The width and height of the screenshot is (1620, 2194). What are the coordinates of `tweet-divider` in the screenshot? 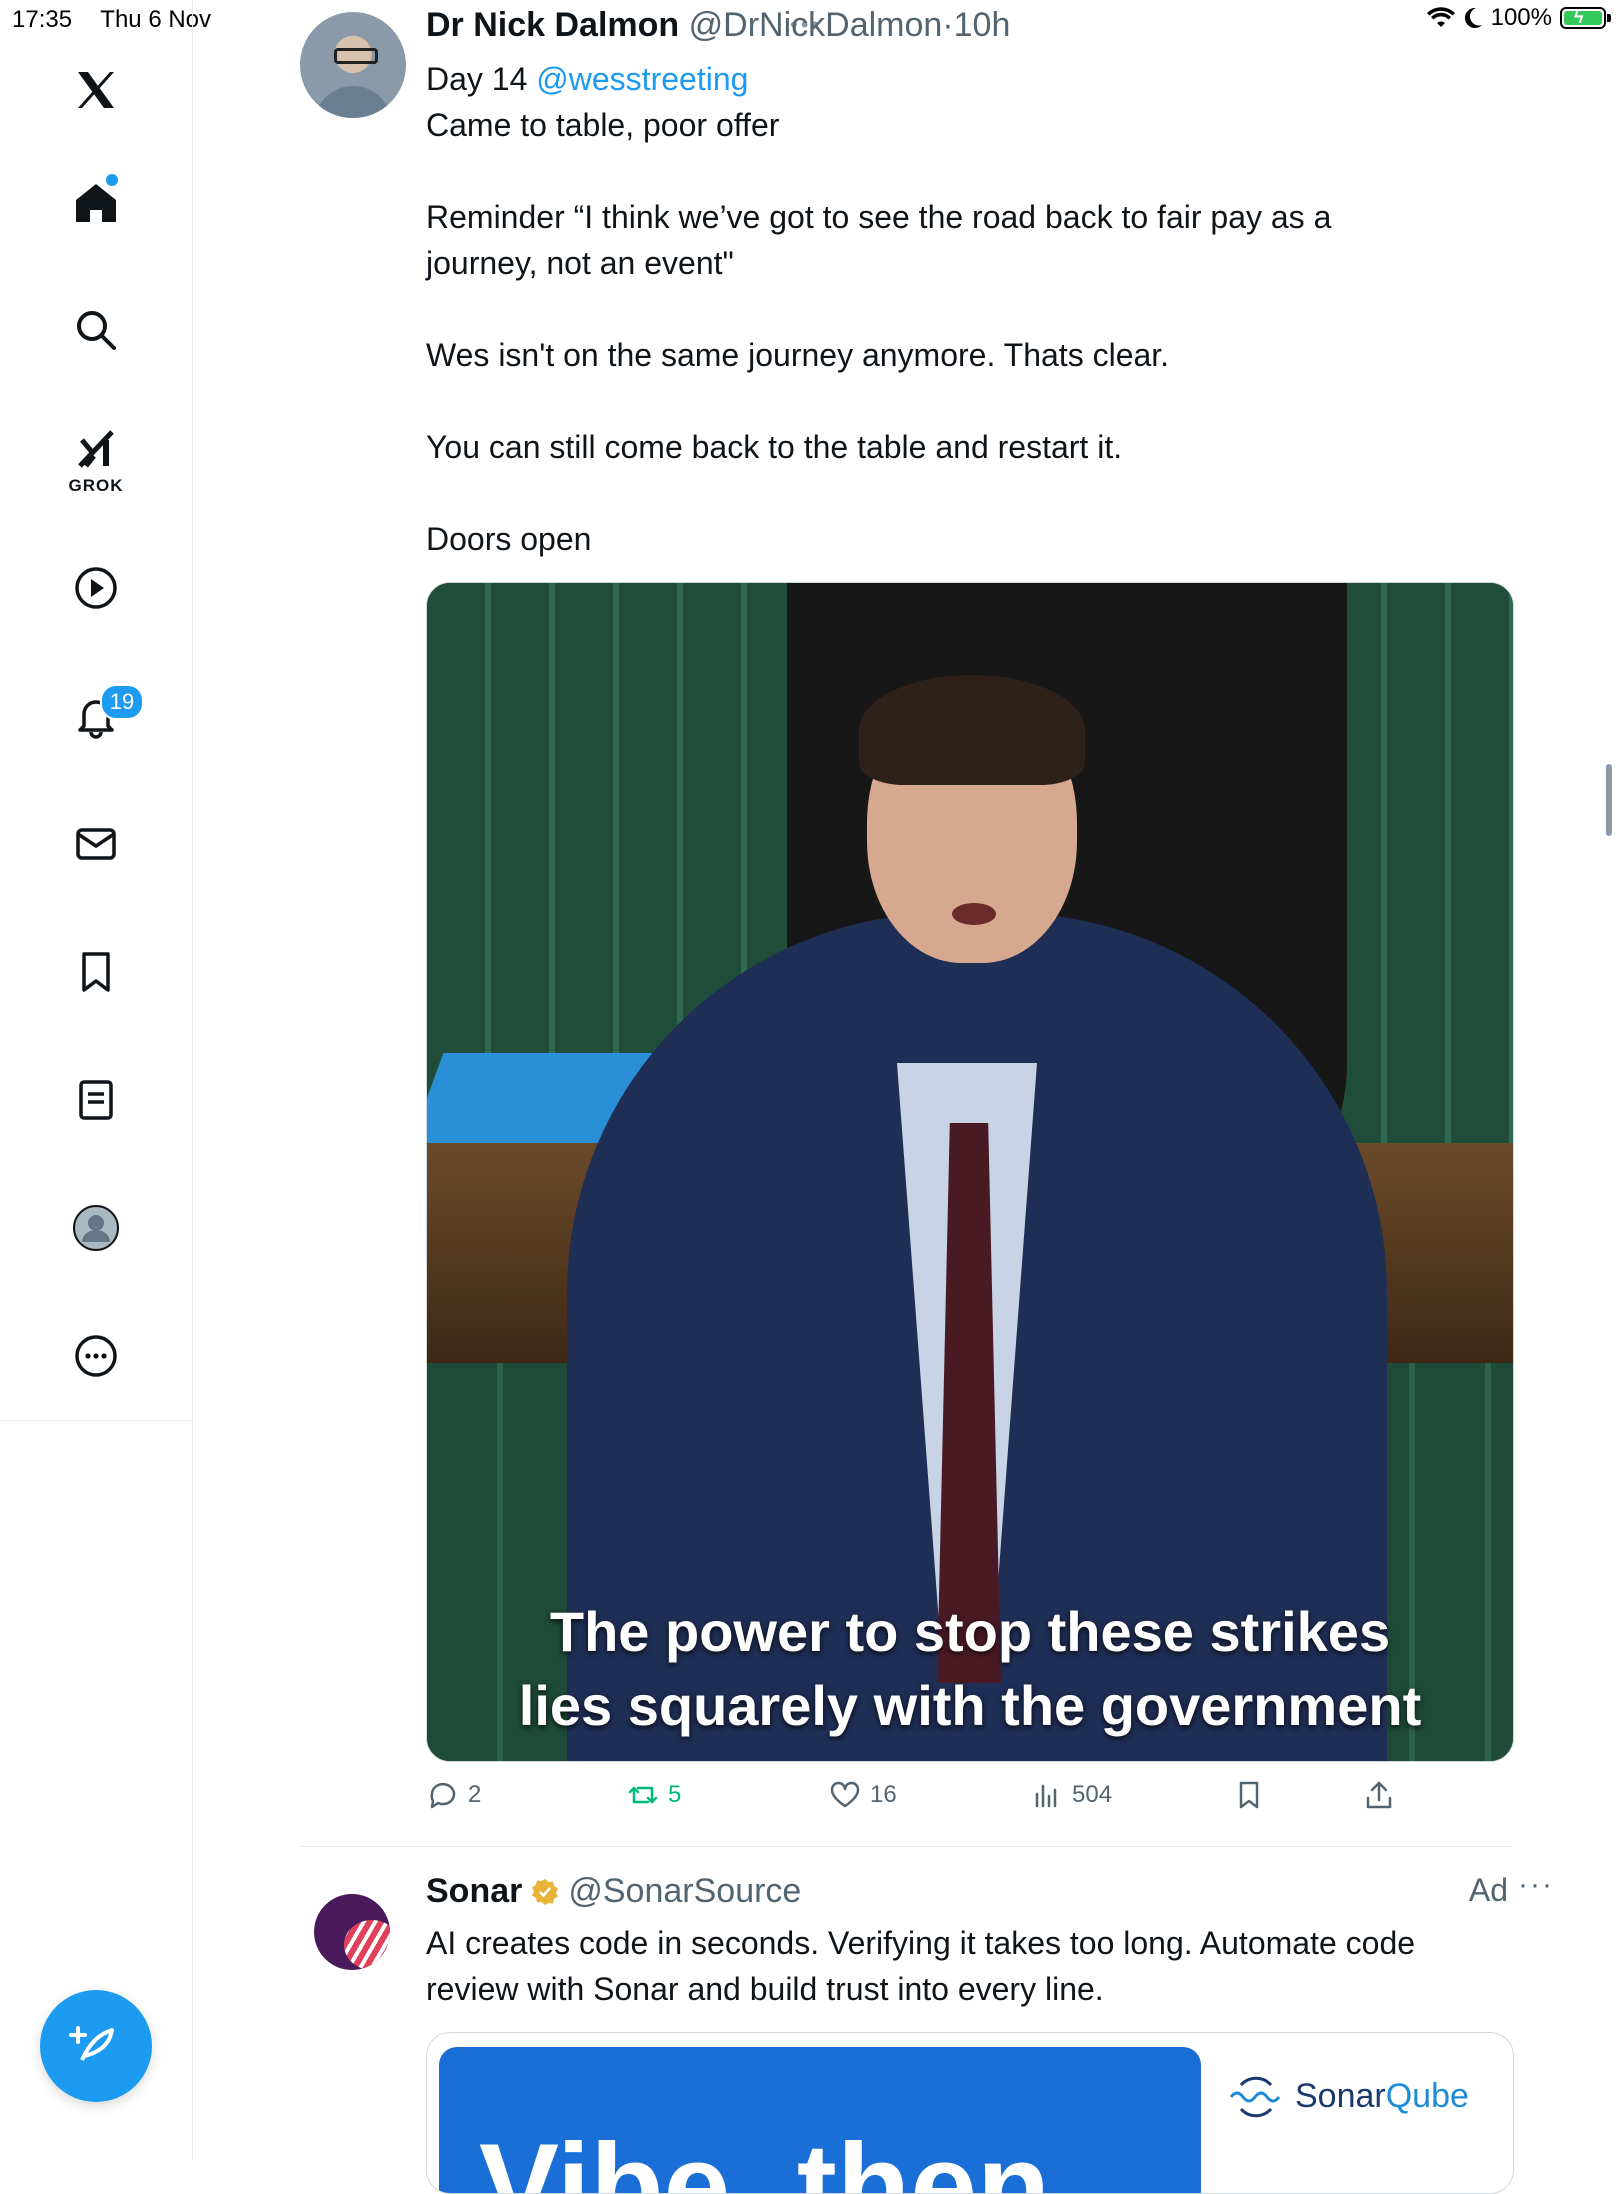 It's located at (906, 1846).